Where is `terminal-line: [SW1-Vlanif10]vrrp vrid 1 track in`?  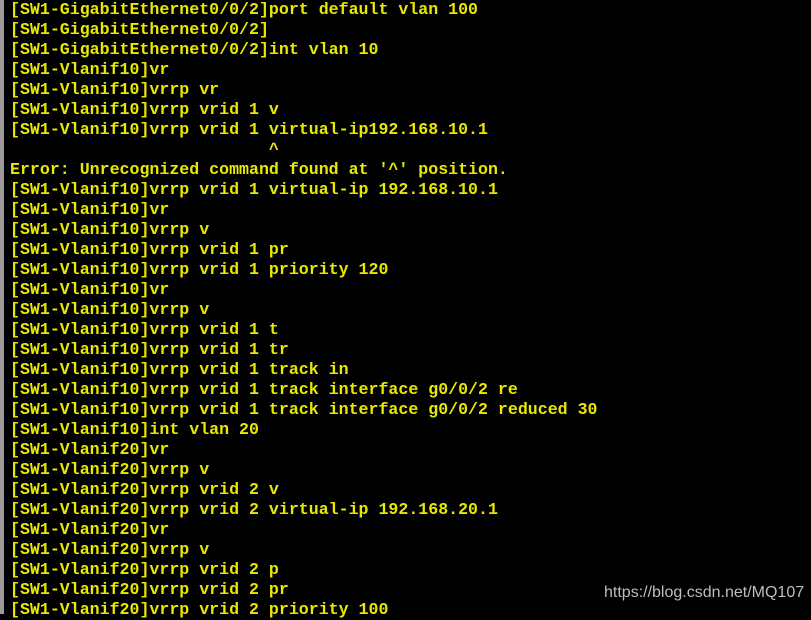 terminal-line: [SW1-Vlanif10]vrrp vrid 1 track in is located at coordinates (179, 369).